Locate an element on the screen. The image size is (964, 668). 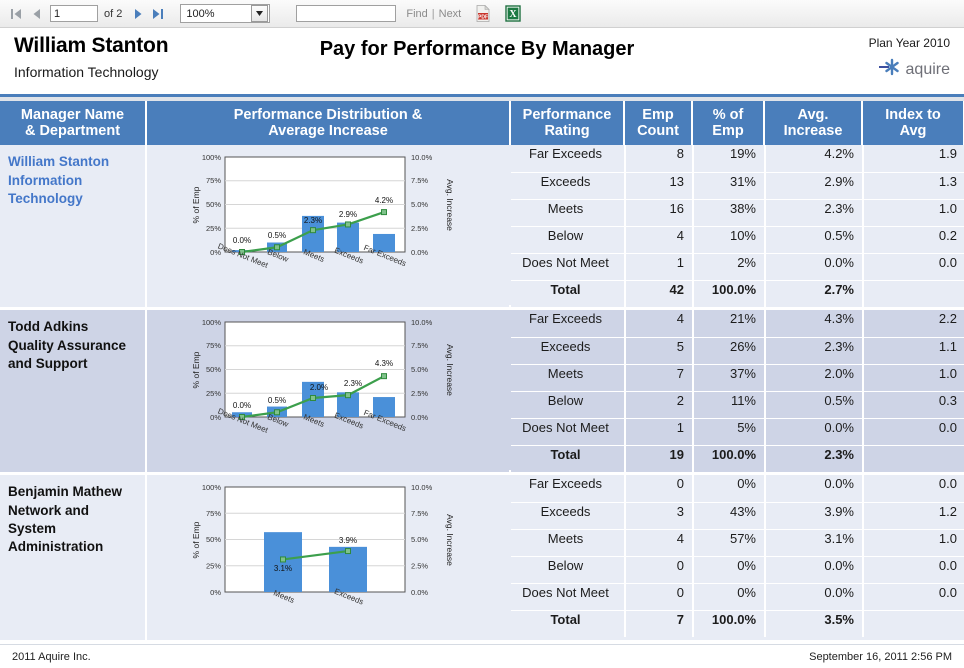
column-header-line1: Index to is located at coordinates (913, 115).